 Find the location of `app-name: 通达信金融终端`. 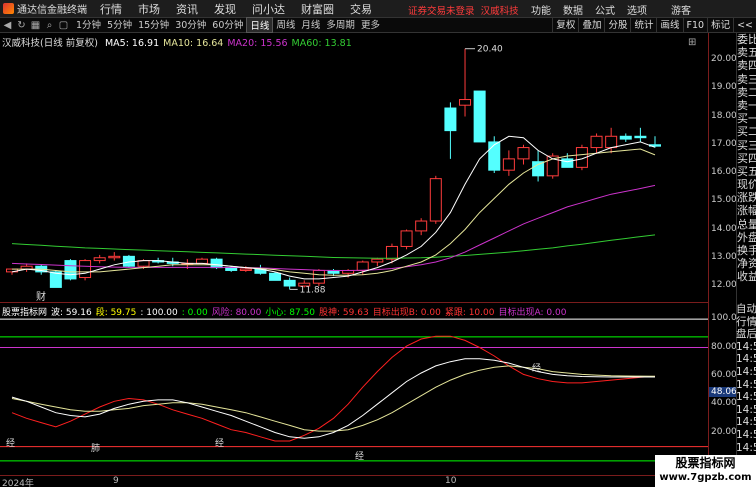

app-name: 通达信金融终端 is located at coordinates (52, 10).